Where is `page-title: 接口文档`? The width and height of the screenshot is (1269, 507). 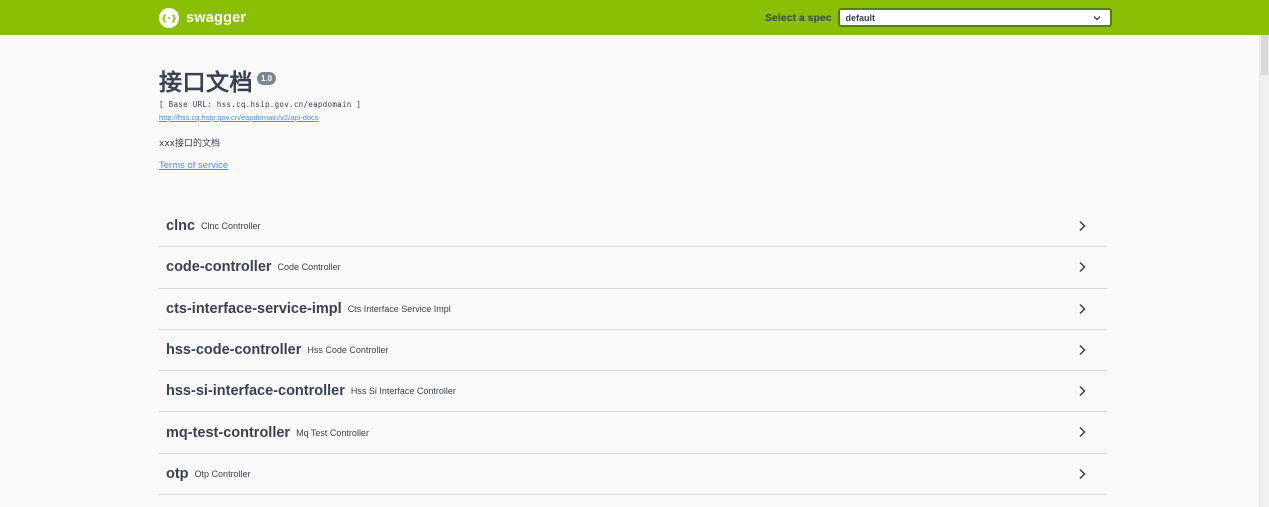 page-title: 接口文档 is located at coordinates (206, 83).